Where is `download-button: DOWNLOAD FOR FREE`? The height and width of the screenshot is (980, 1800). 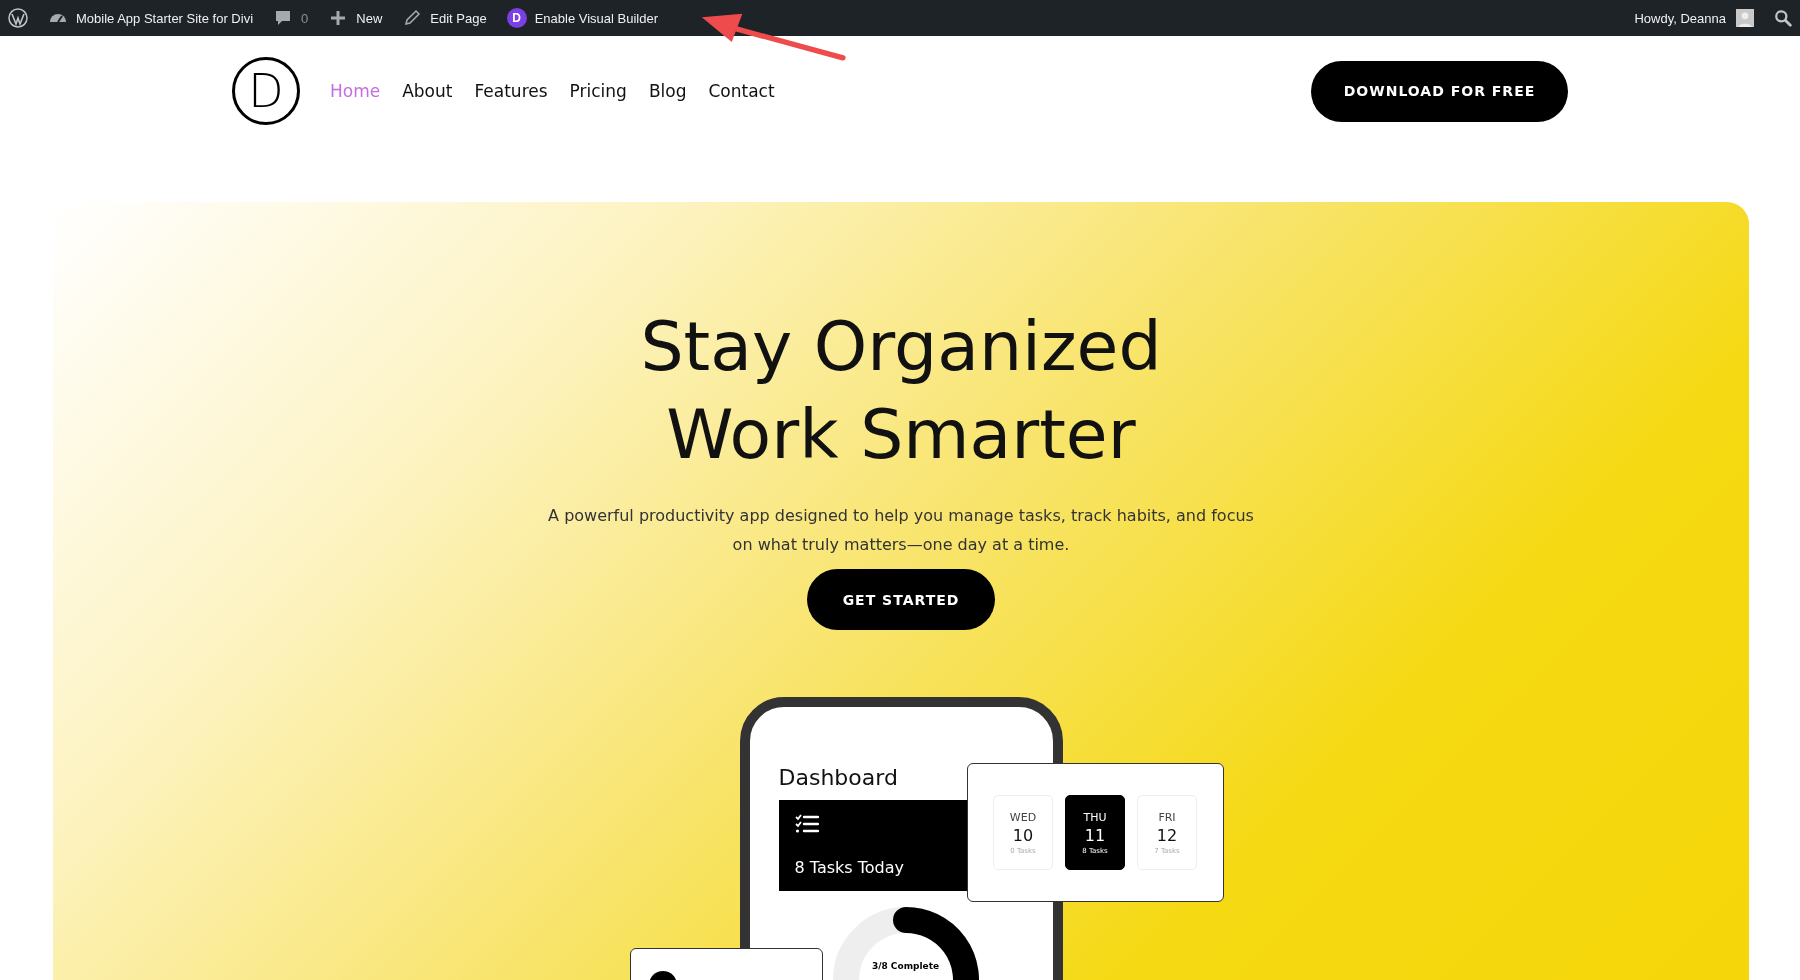 download-button: DOWNLOAD FOR FREE is located at coordinates (1439, 91).